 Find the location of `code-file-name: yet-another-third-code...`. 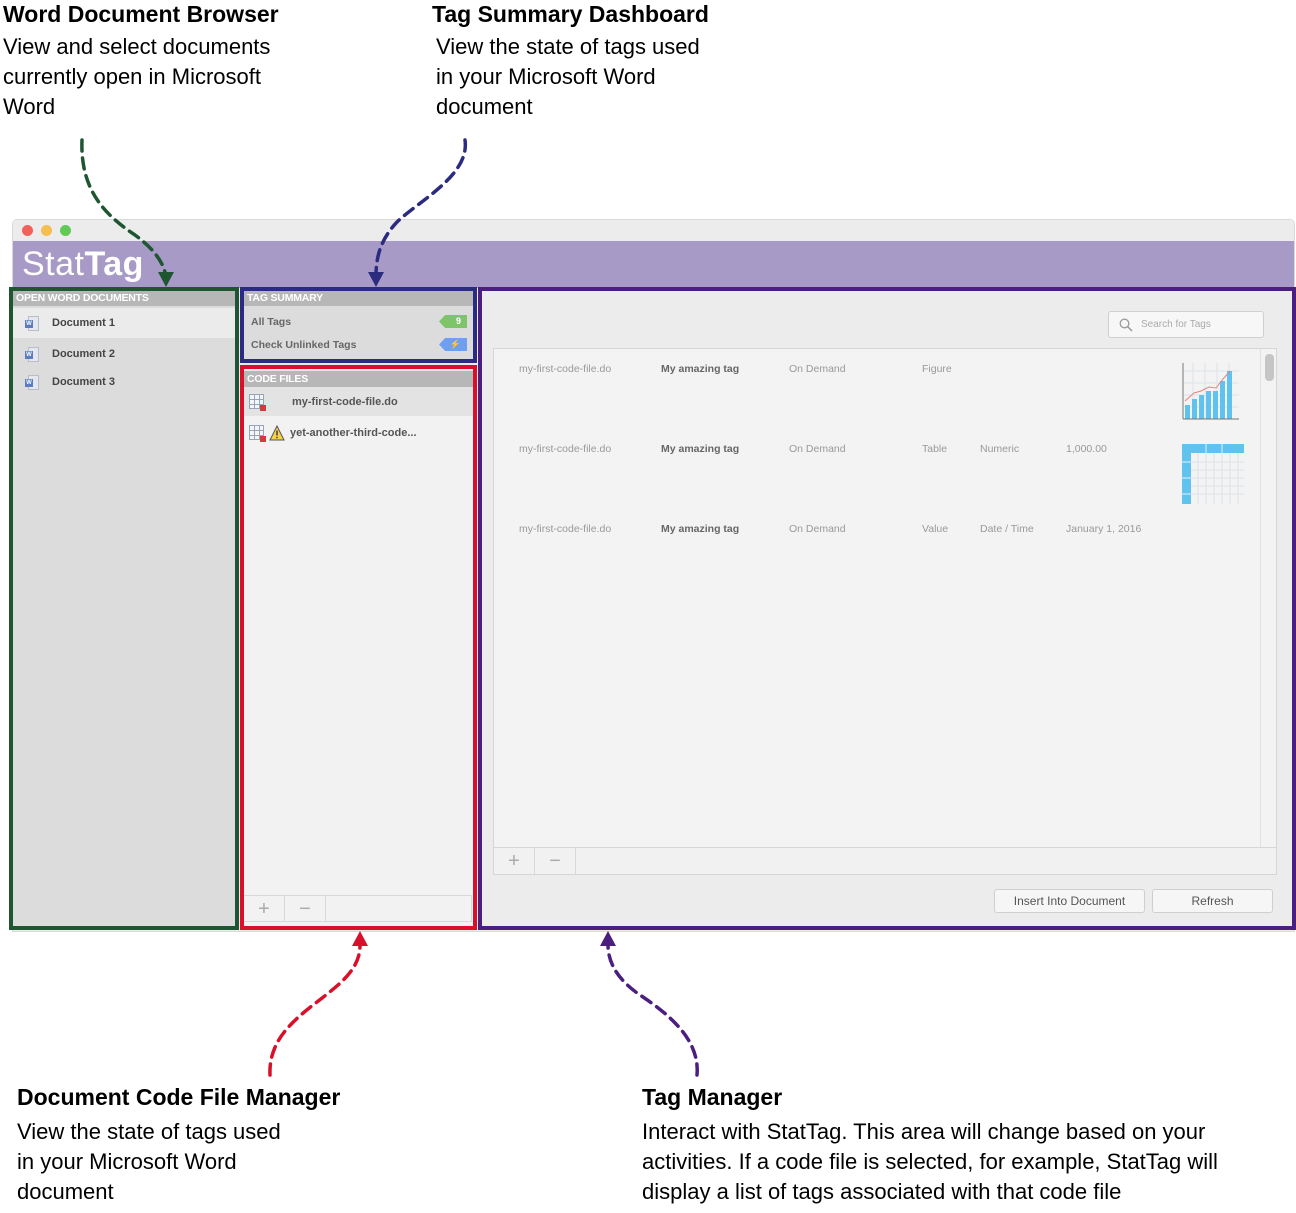

code-file-name: yet-another-third-code... is located at coordinates (353, 432).